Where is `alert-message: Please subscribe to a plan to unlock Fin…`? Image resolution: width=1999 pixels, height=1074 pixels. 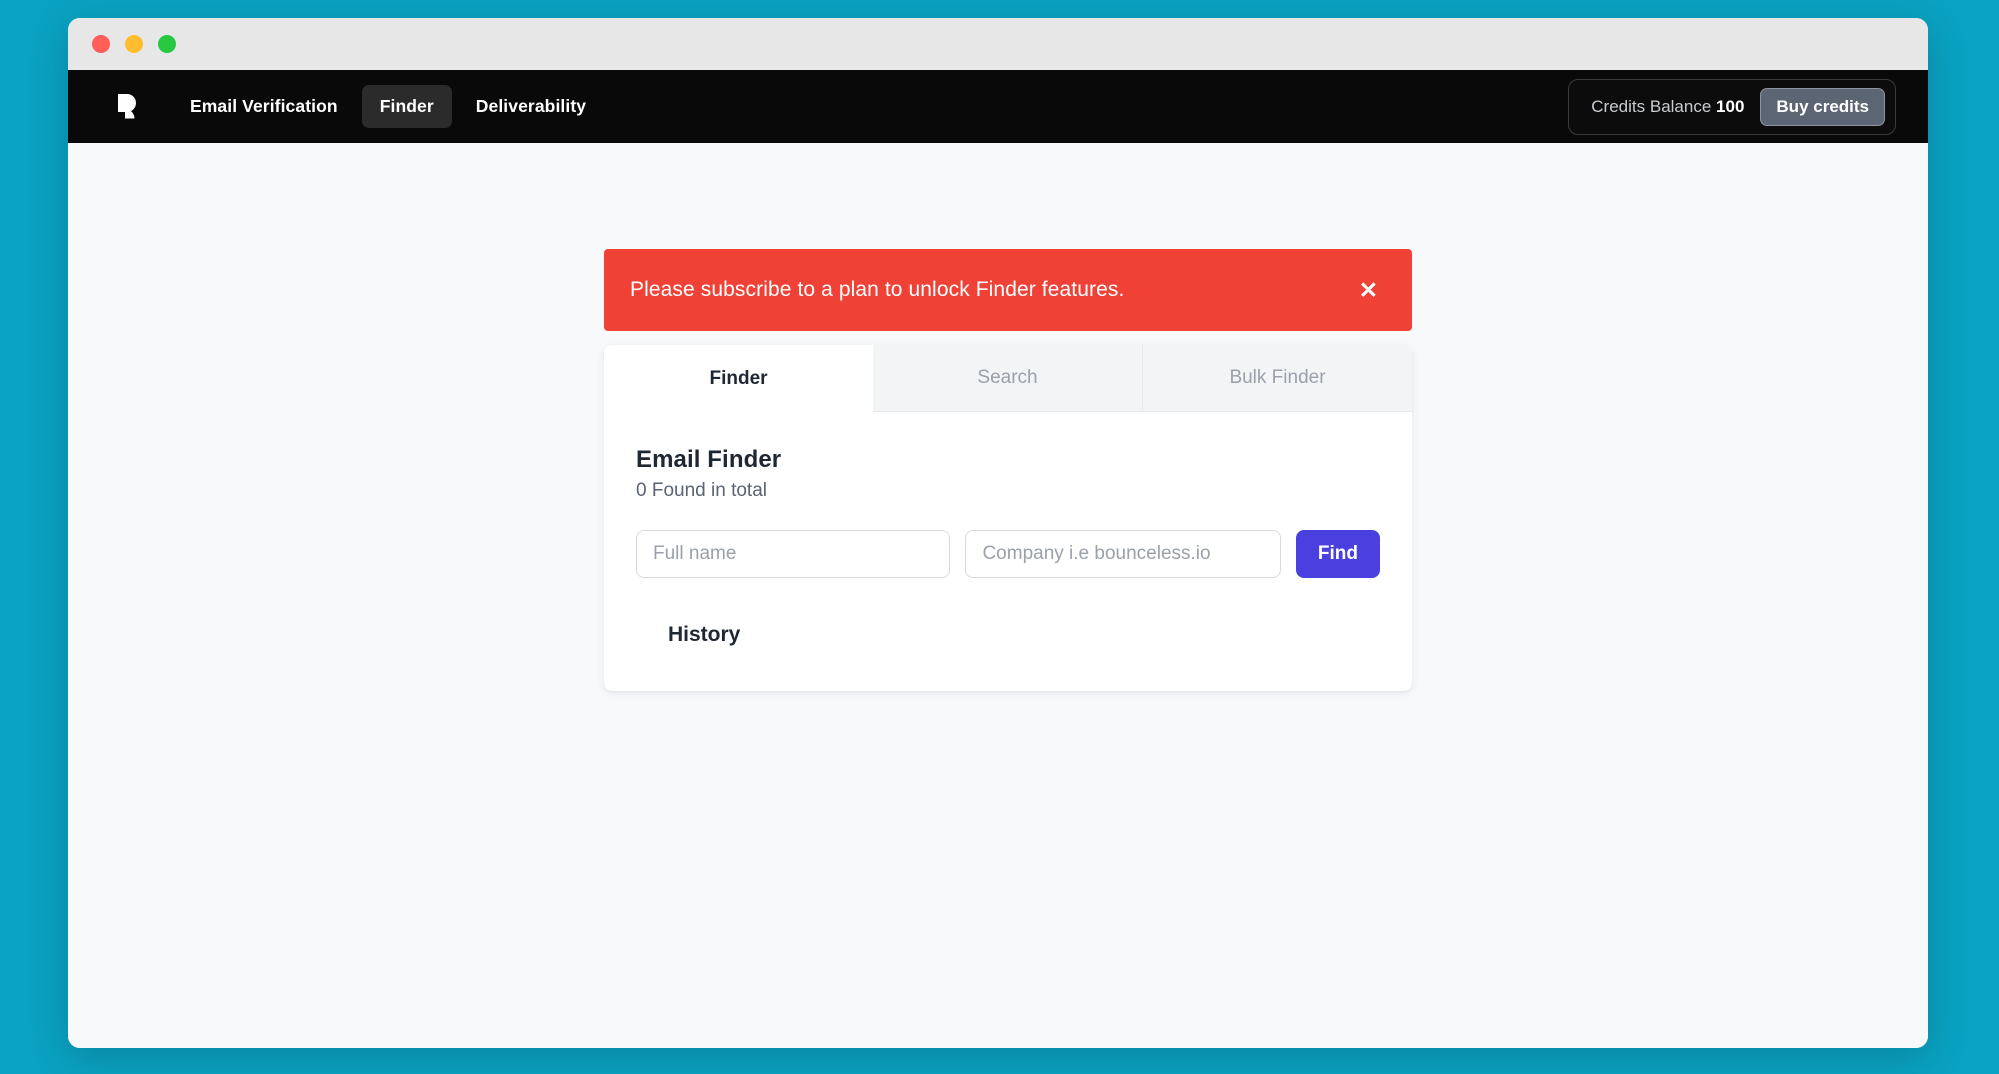
alert-message: Please subscribe to a plan to unlock Fin… is located at coordinates (877, 289).